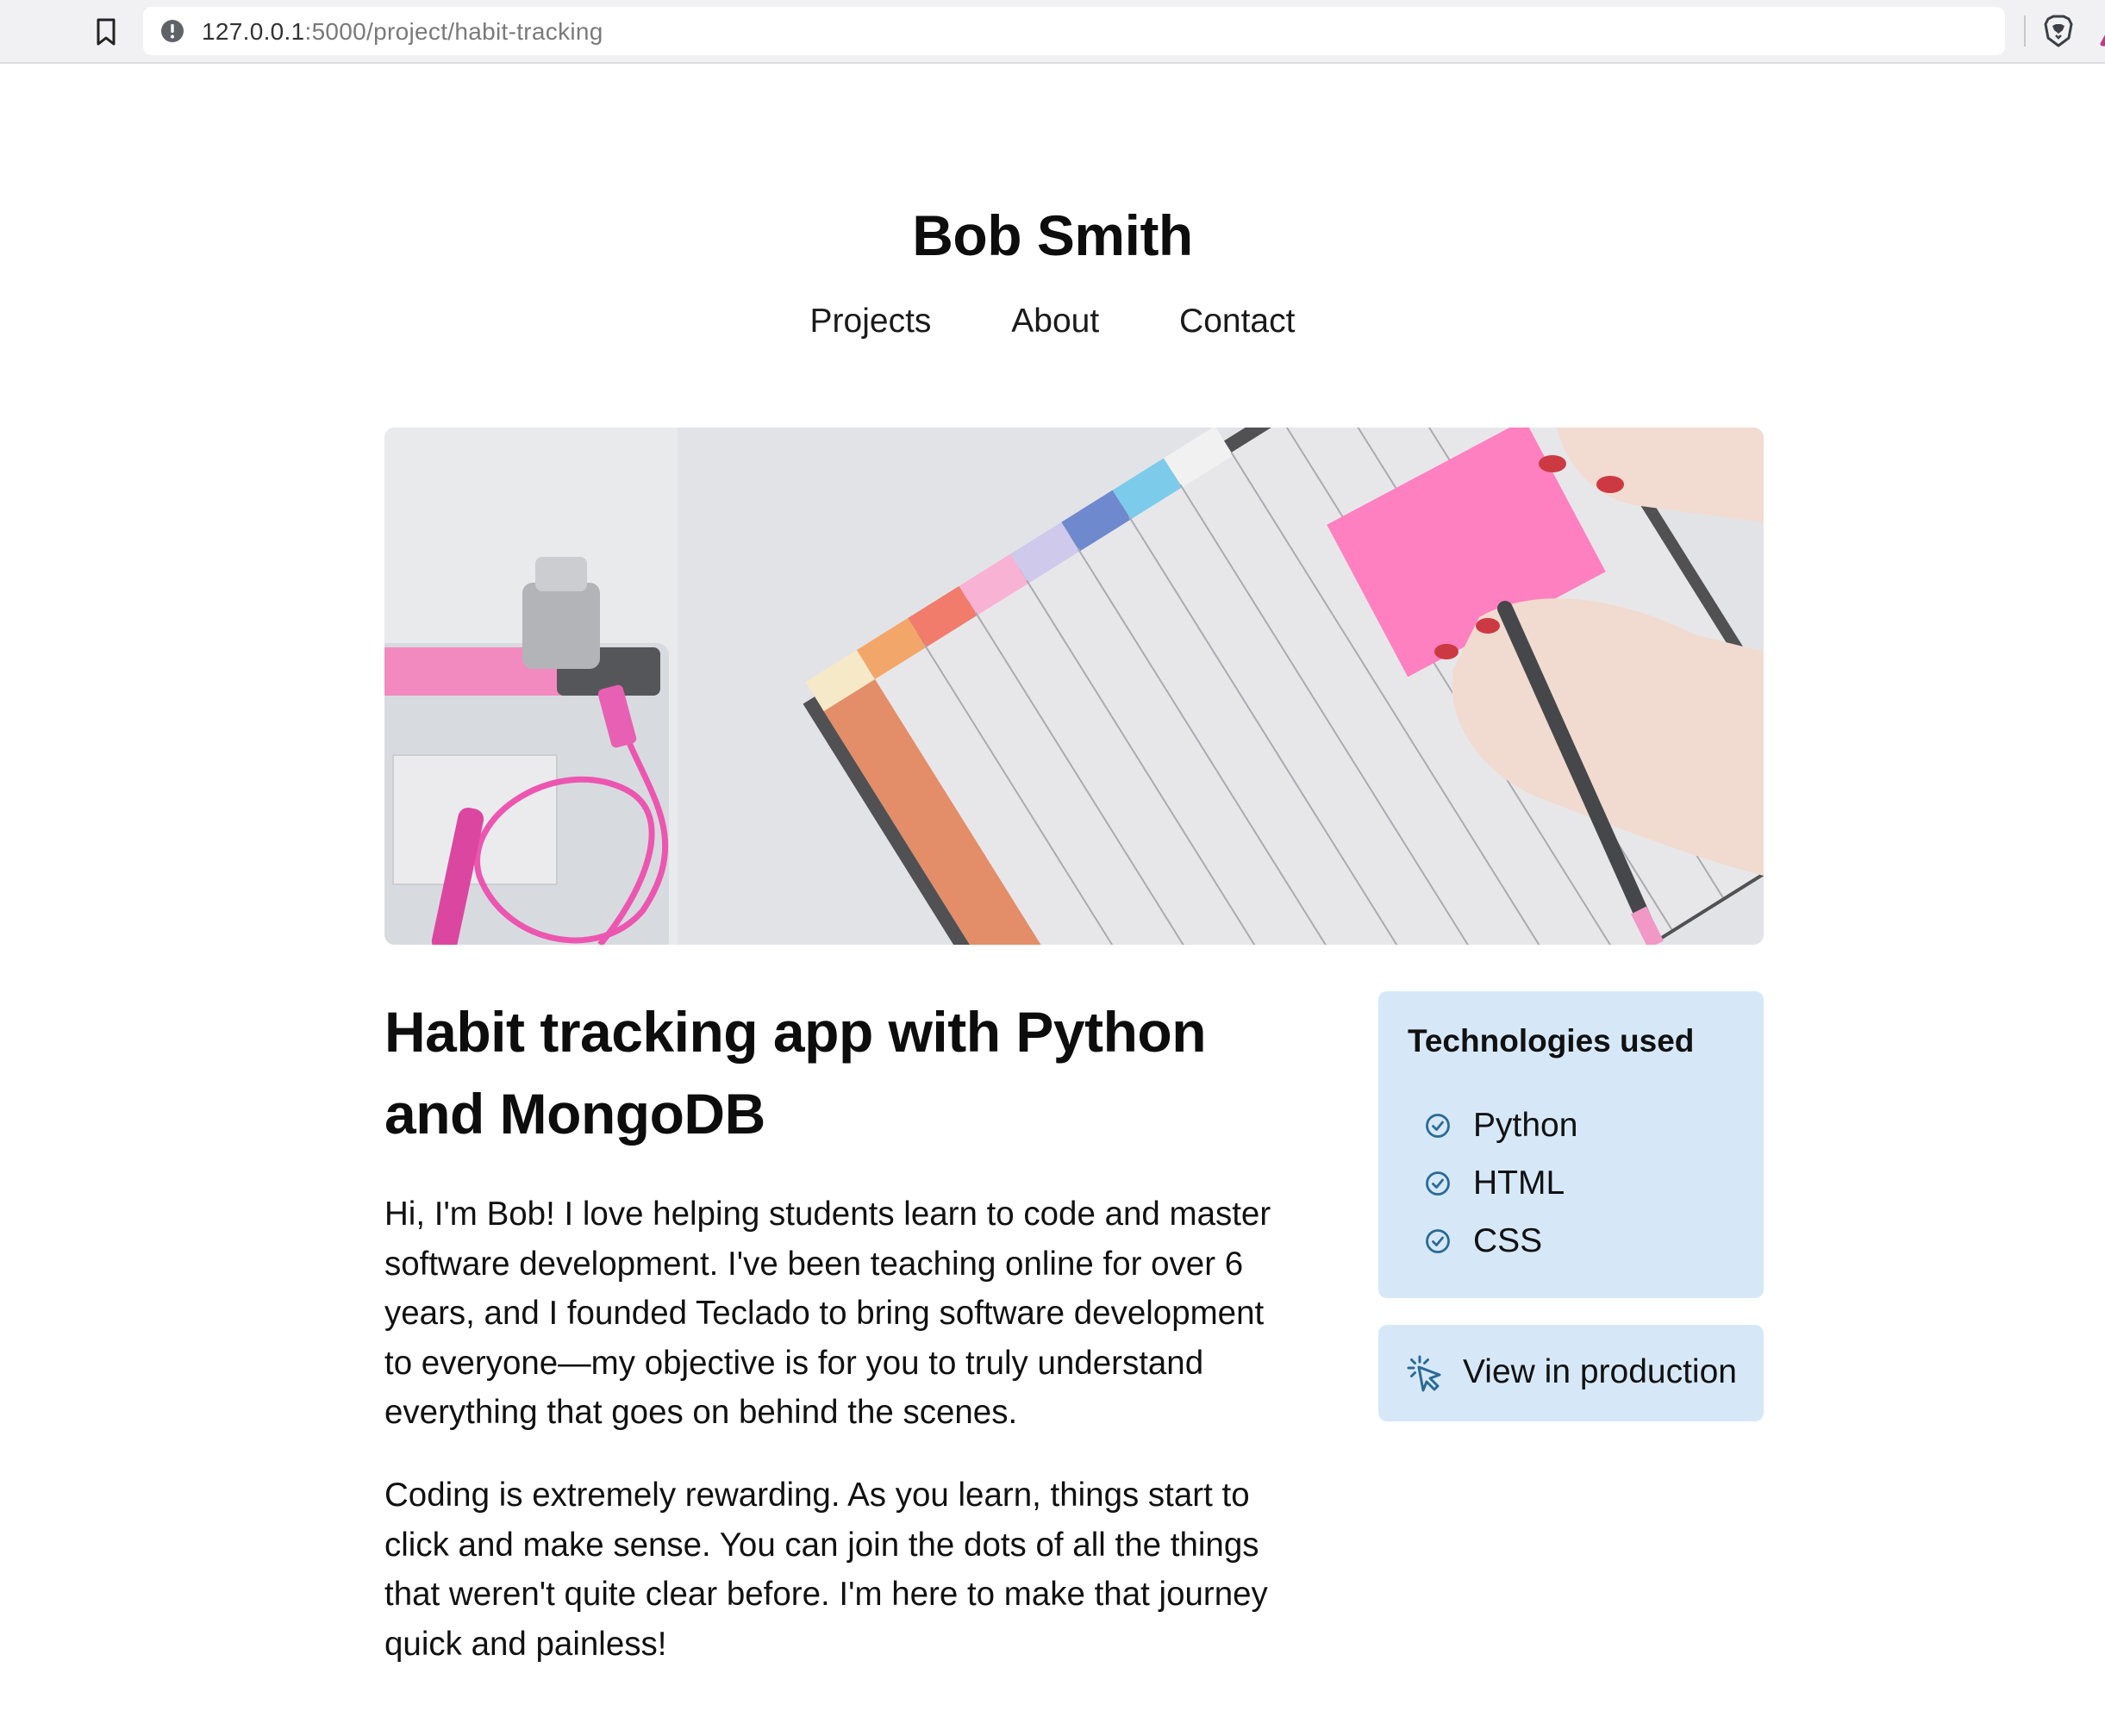  I want to click on nav-link-contact: Contact, so click(1237, 321).